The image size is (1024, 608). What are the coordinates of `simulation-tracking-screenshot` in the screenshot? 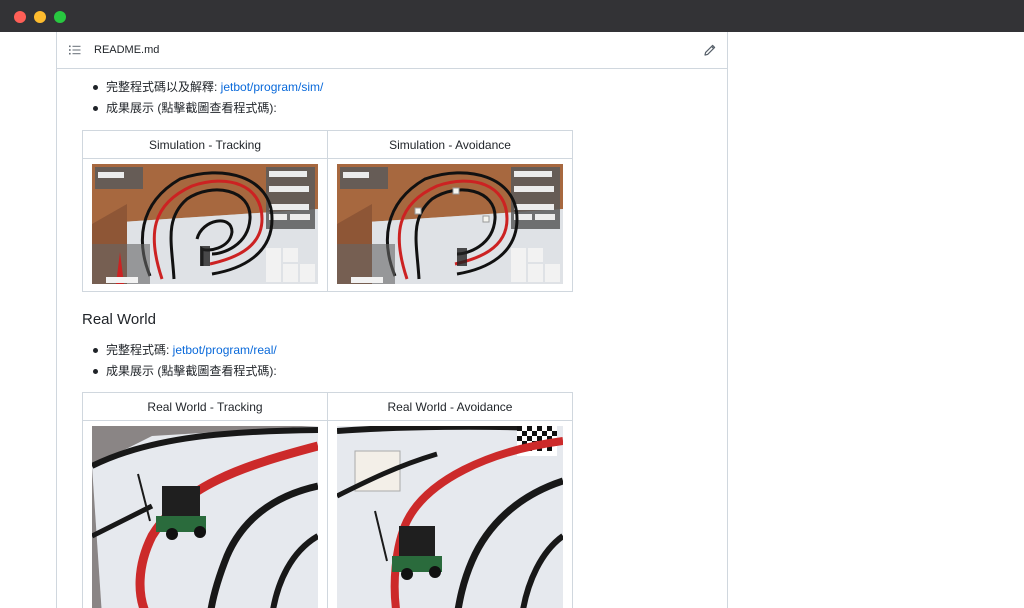 It's located at (205, 224).